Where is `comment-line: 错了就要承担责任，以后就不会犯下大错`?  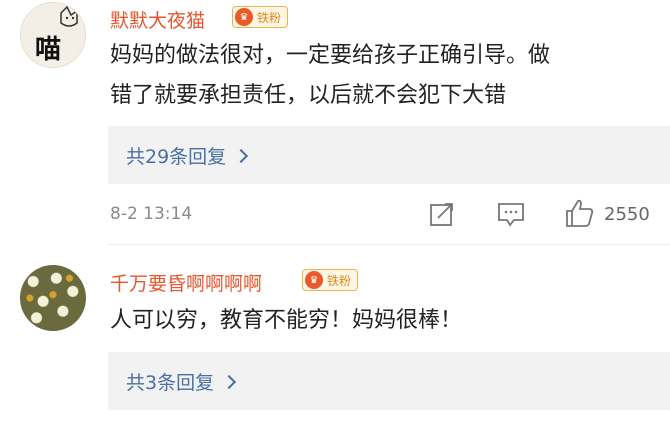
comment-line: 错了就要承担责任，以后就不会犯下大错 is located at coordinates (308, 95).